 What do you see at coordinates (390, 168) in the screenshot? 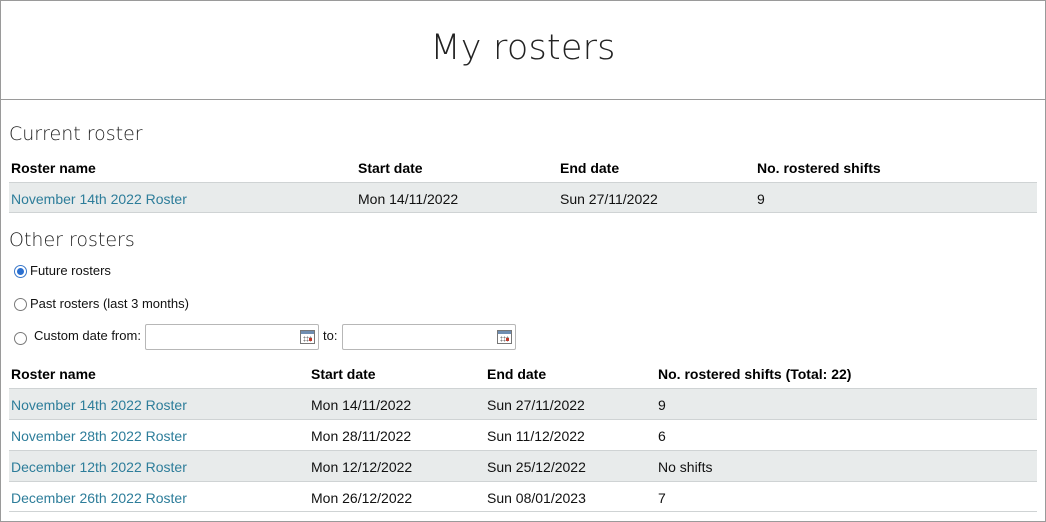
I see `current-col-start-date: Start date` at bounding box center [390, 168].